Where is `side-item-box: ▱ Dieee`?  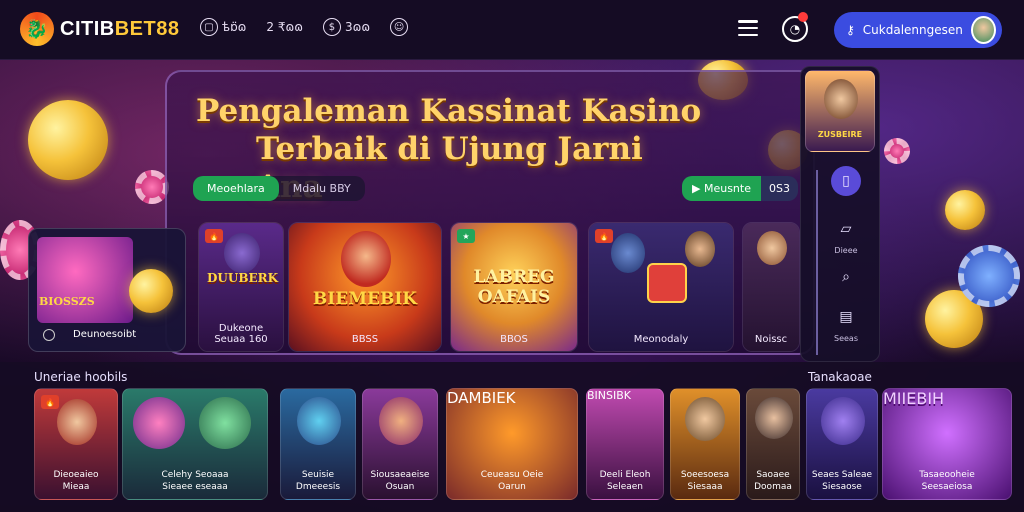
side-item-box: ▱ Dieee is located at coordinates (846, 234).